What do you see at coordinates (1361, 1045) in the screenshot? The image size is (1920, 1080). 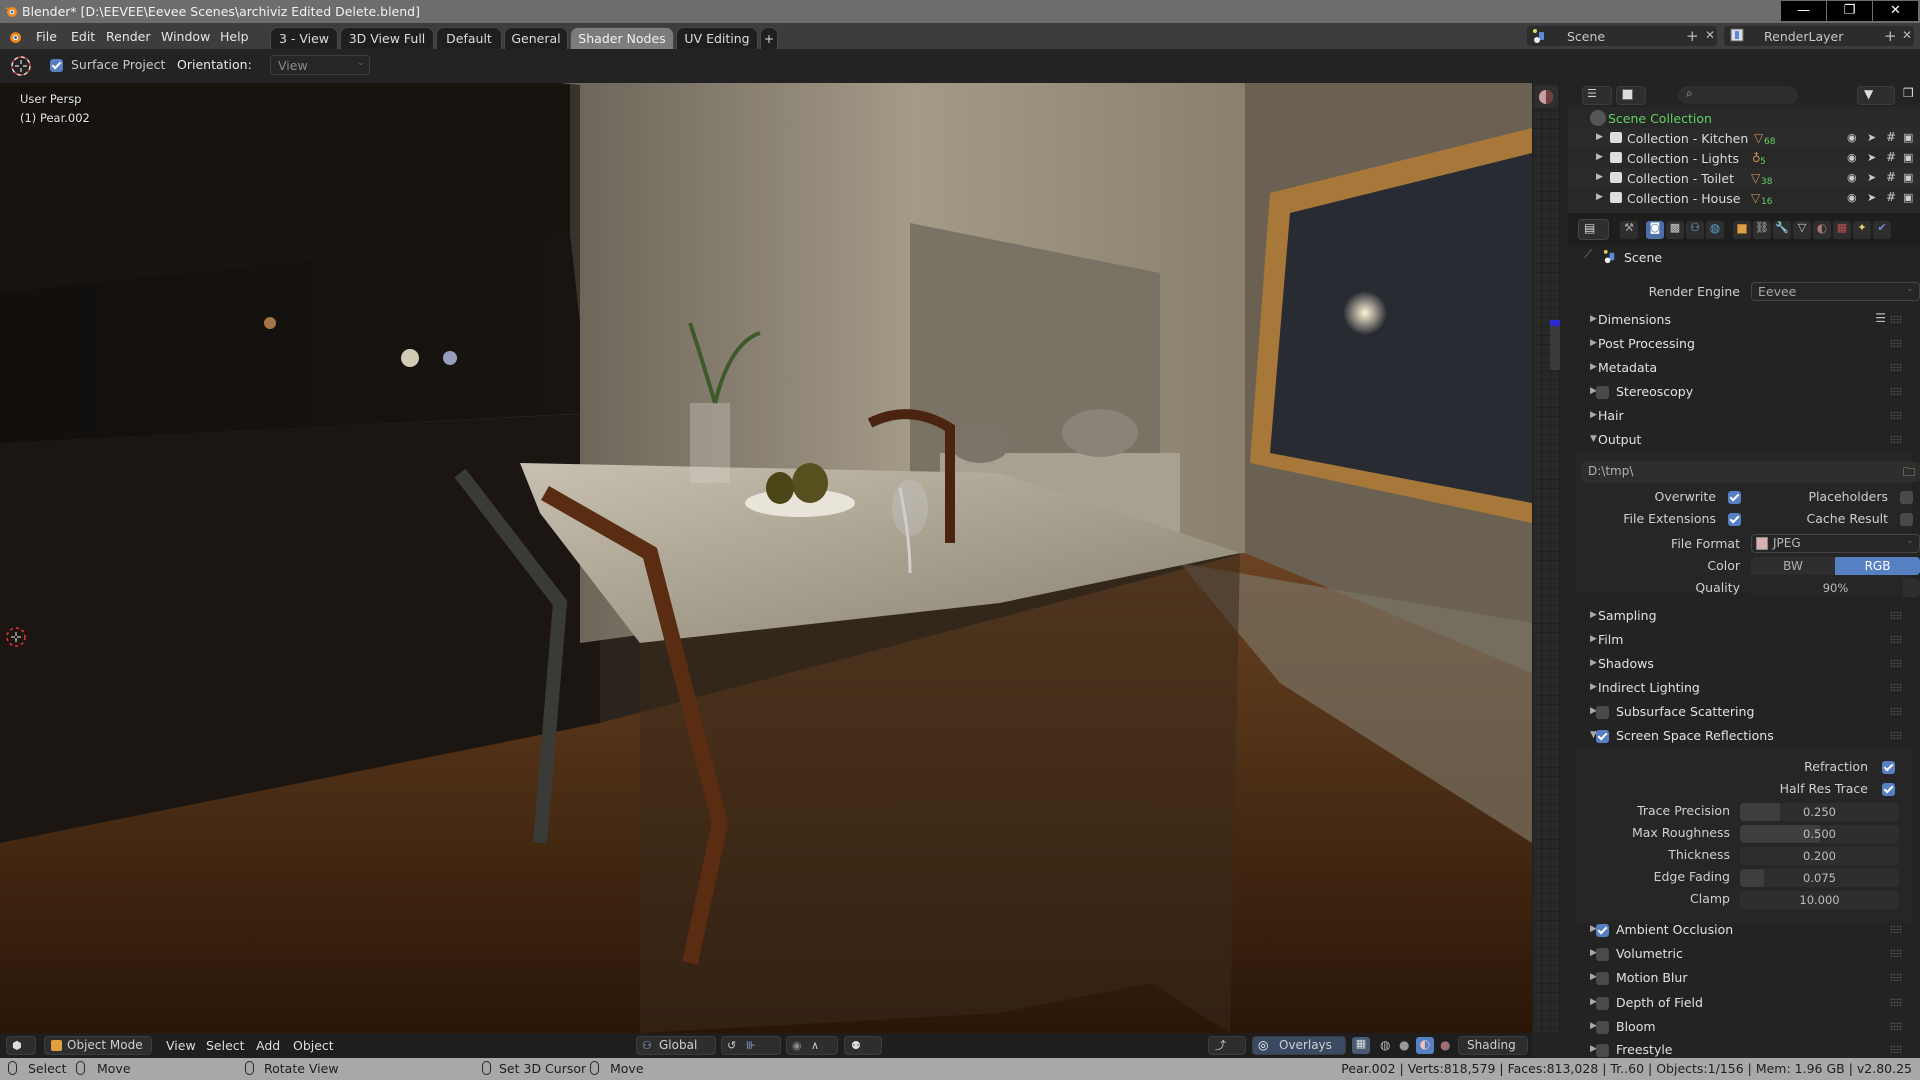 I see `xray-toggle-icon: ▦` at bounding box center [1361, 1045].